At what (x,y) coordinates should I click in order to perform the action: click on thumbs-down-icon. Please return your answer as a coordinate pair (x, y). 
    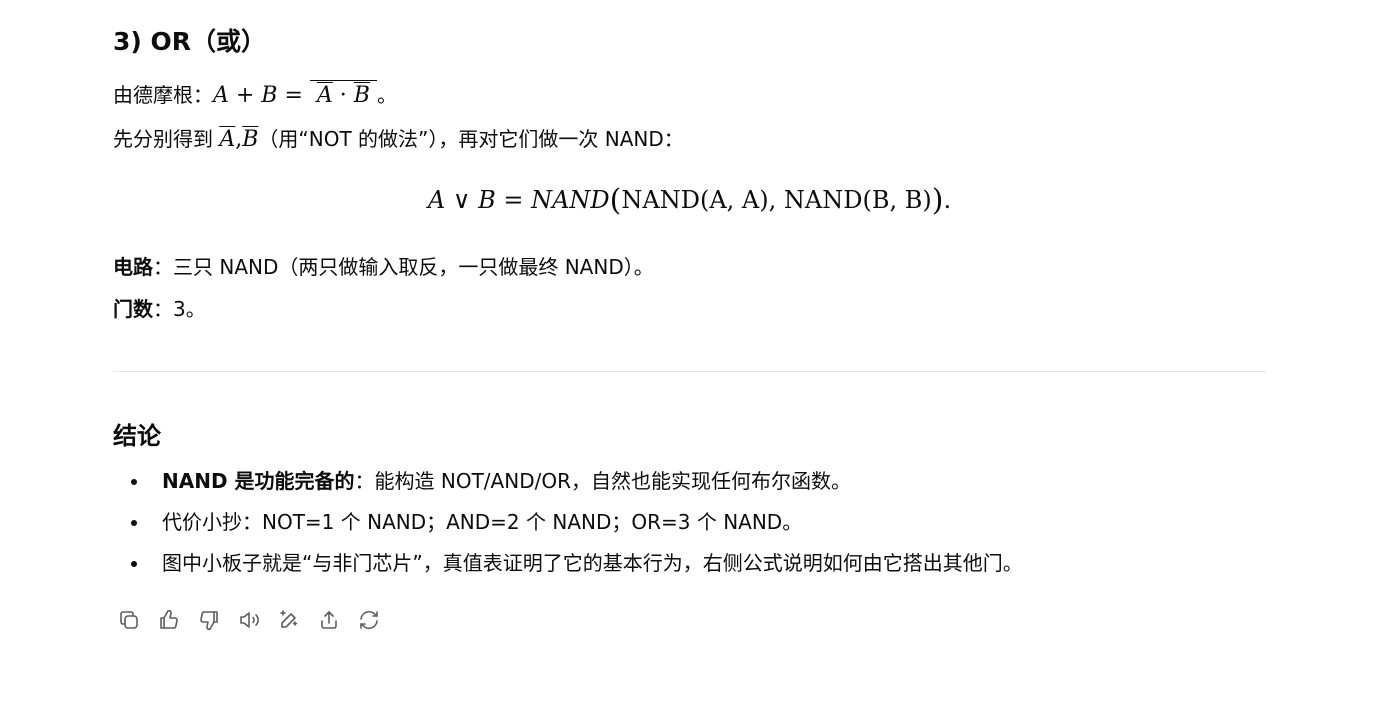
    Looking at the image, I should click on (209, 621).